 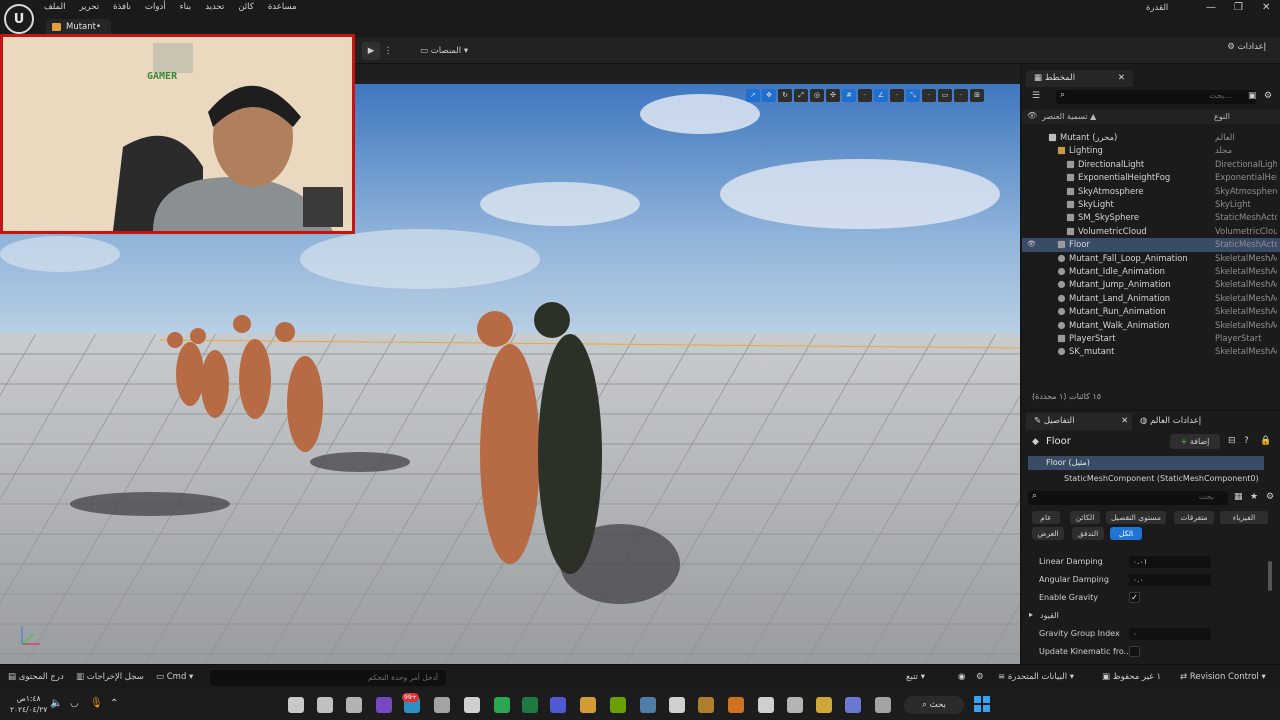 I want to click on rotation-size-icon: ·, so click(x=897, y=95).